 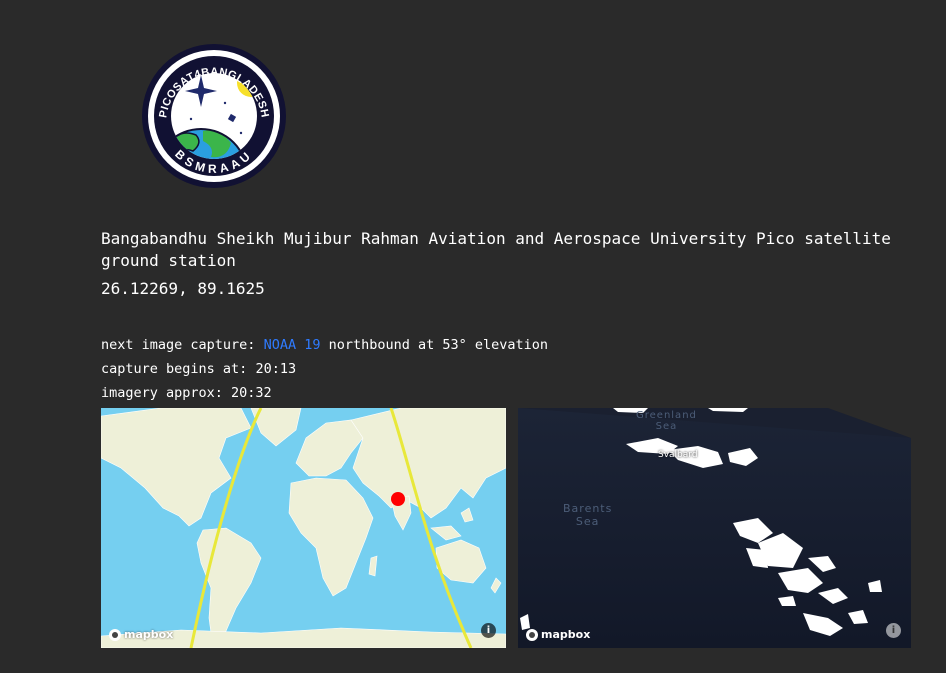 I want to click on satellite-map-canvas, so click(x=714, y=528).